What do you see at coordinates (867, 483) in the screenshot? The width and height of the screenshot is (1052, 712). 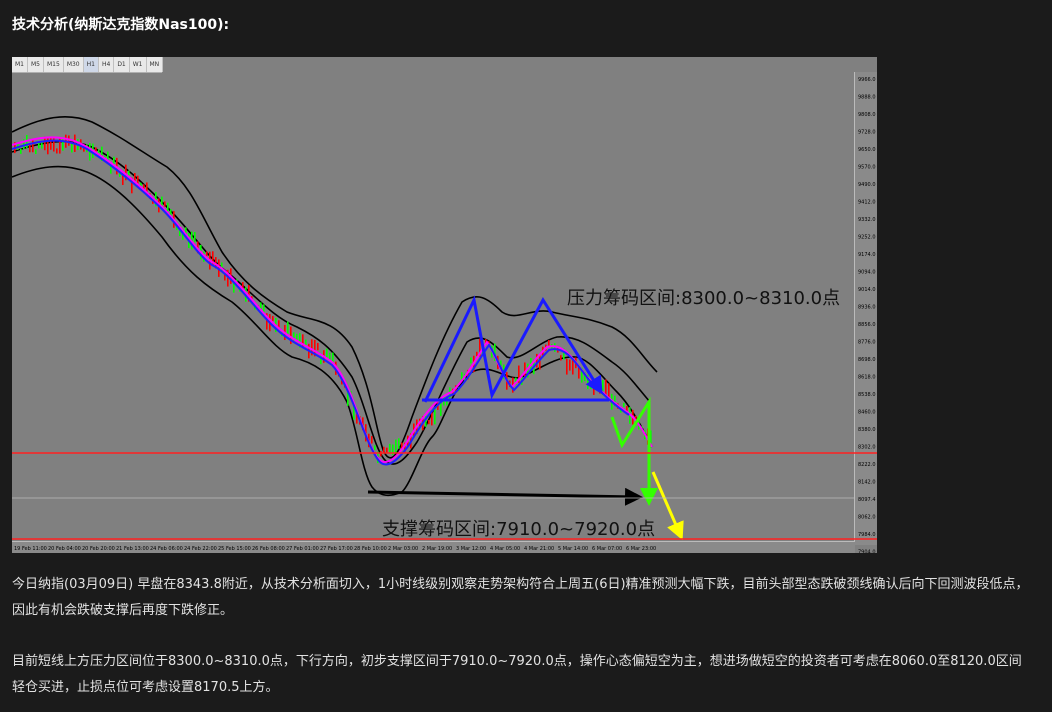 I see `price-tick-label: 8142.0` at bounding box center [867, 483].